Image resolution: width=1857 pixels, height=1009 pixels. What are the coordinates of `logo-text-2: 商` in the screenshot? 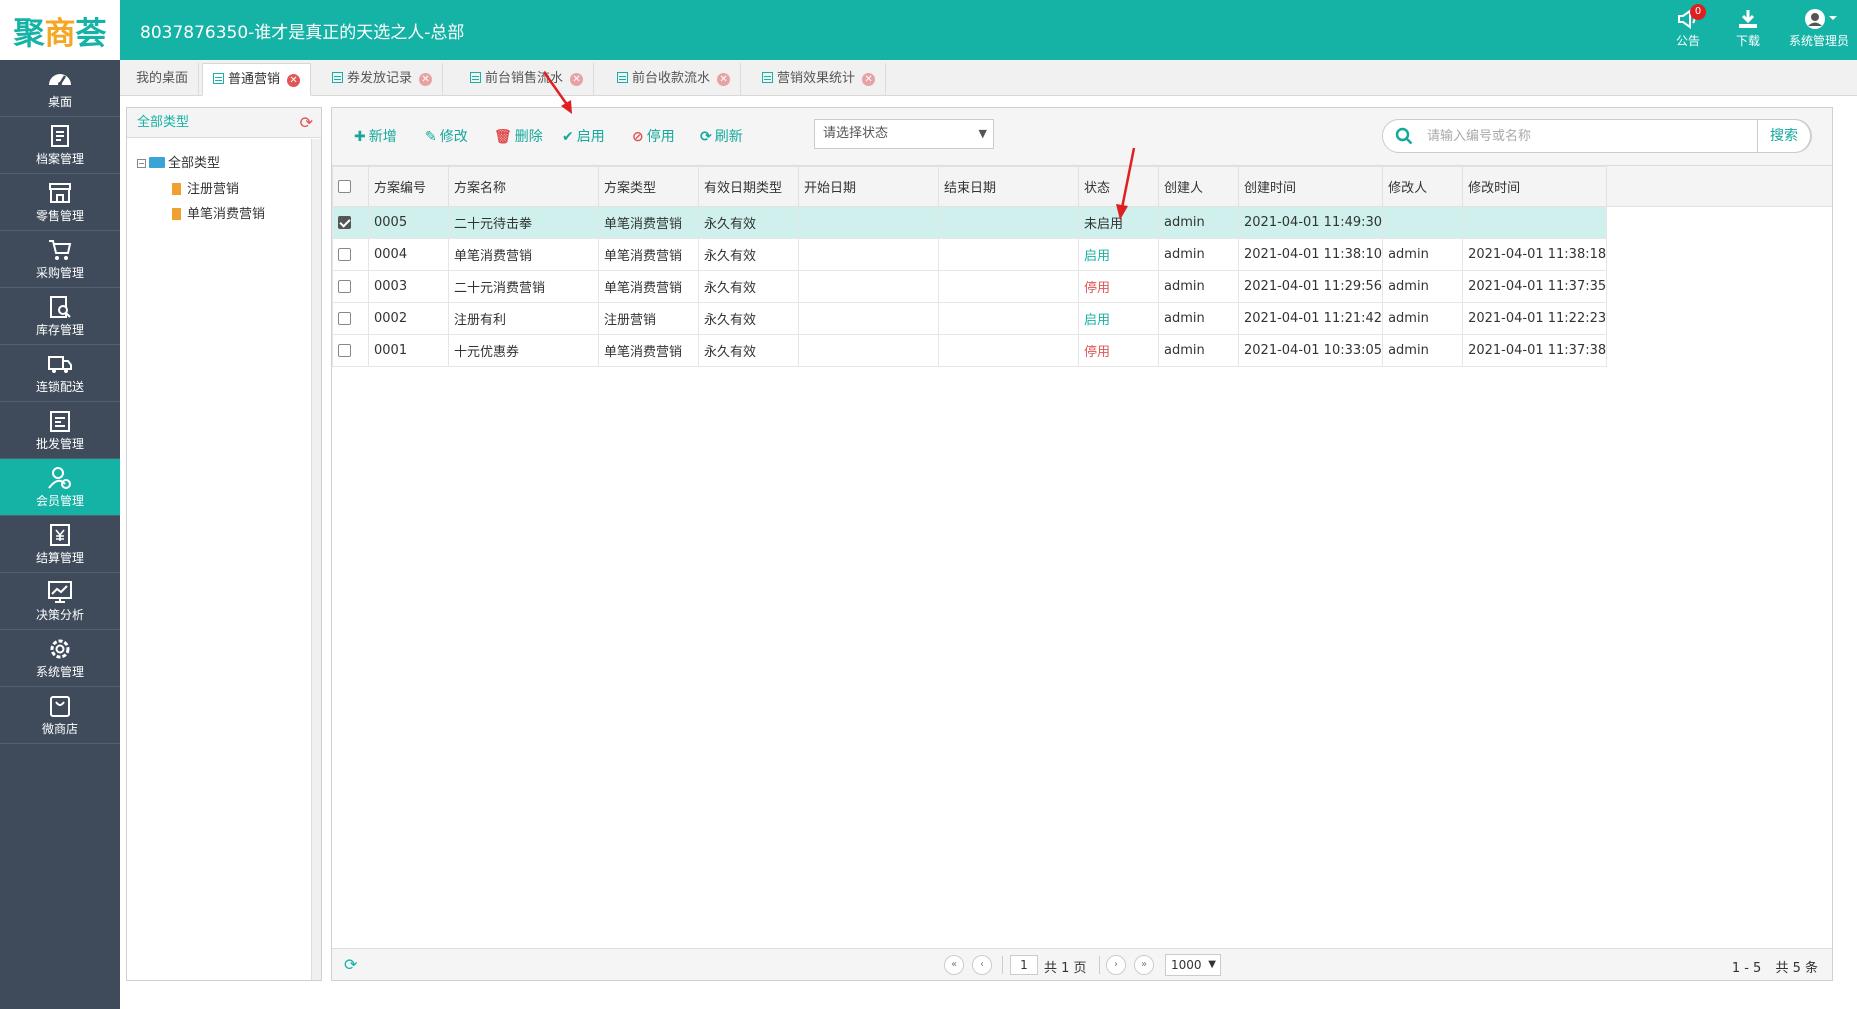 It's located at (60, 33).